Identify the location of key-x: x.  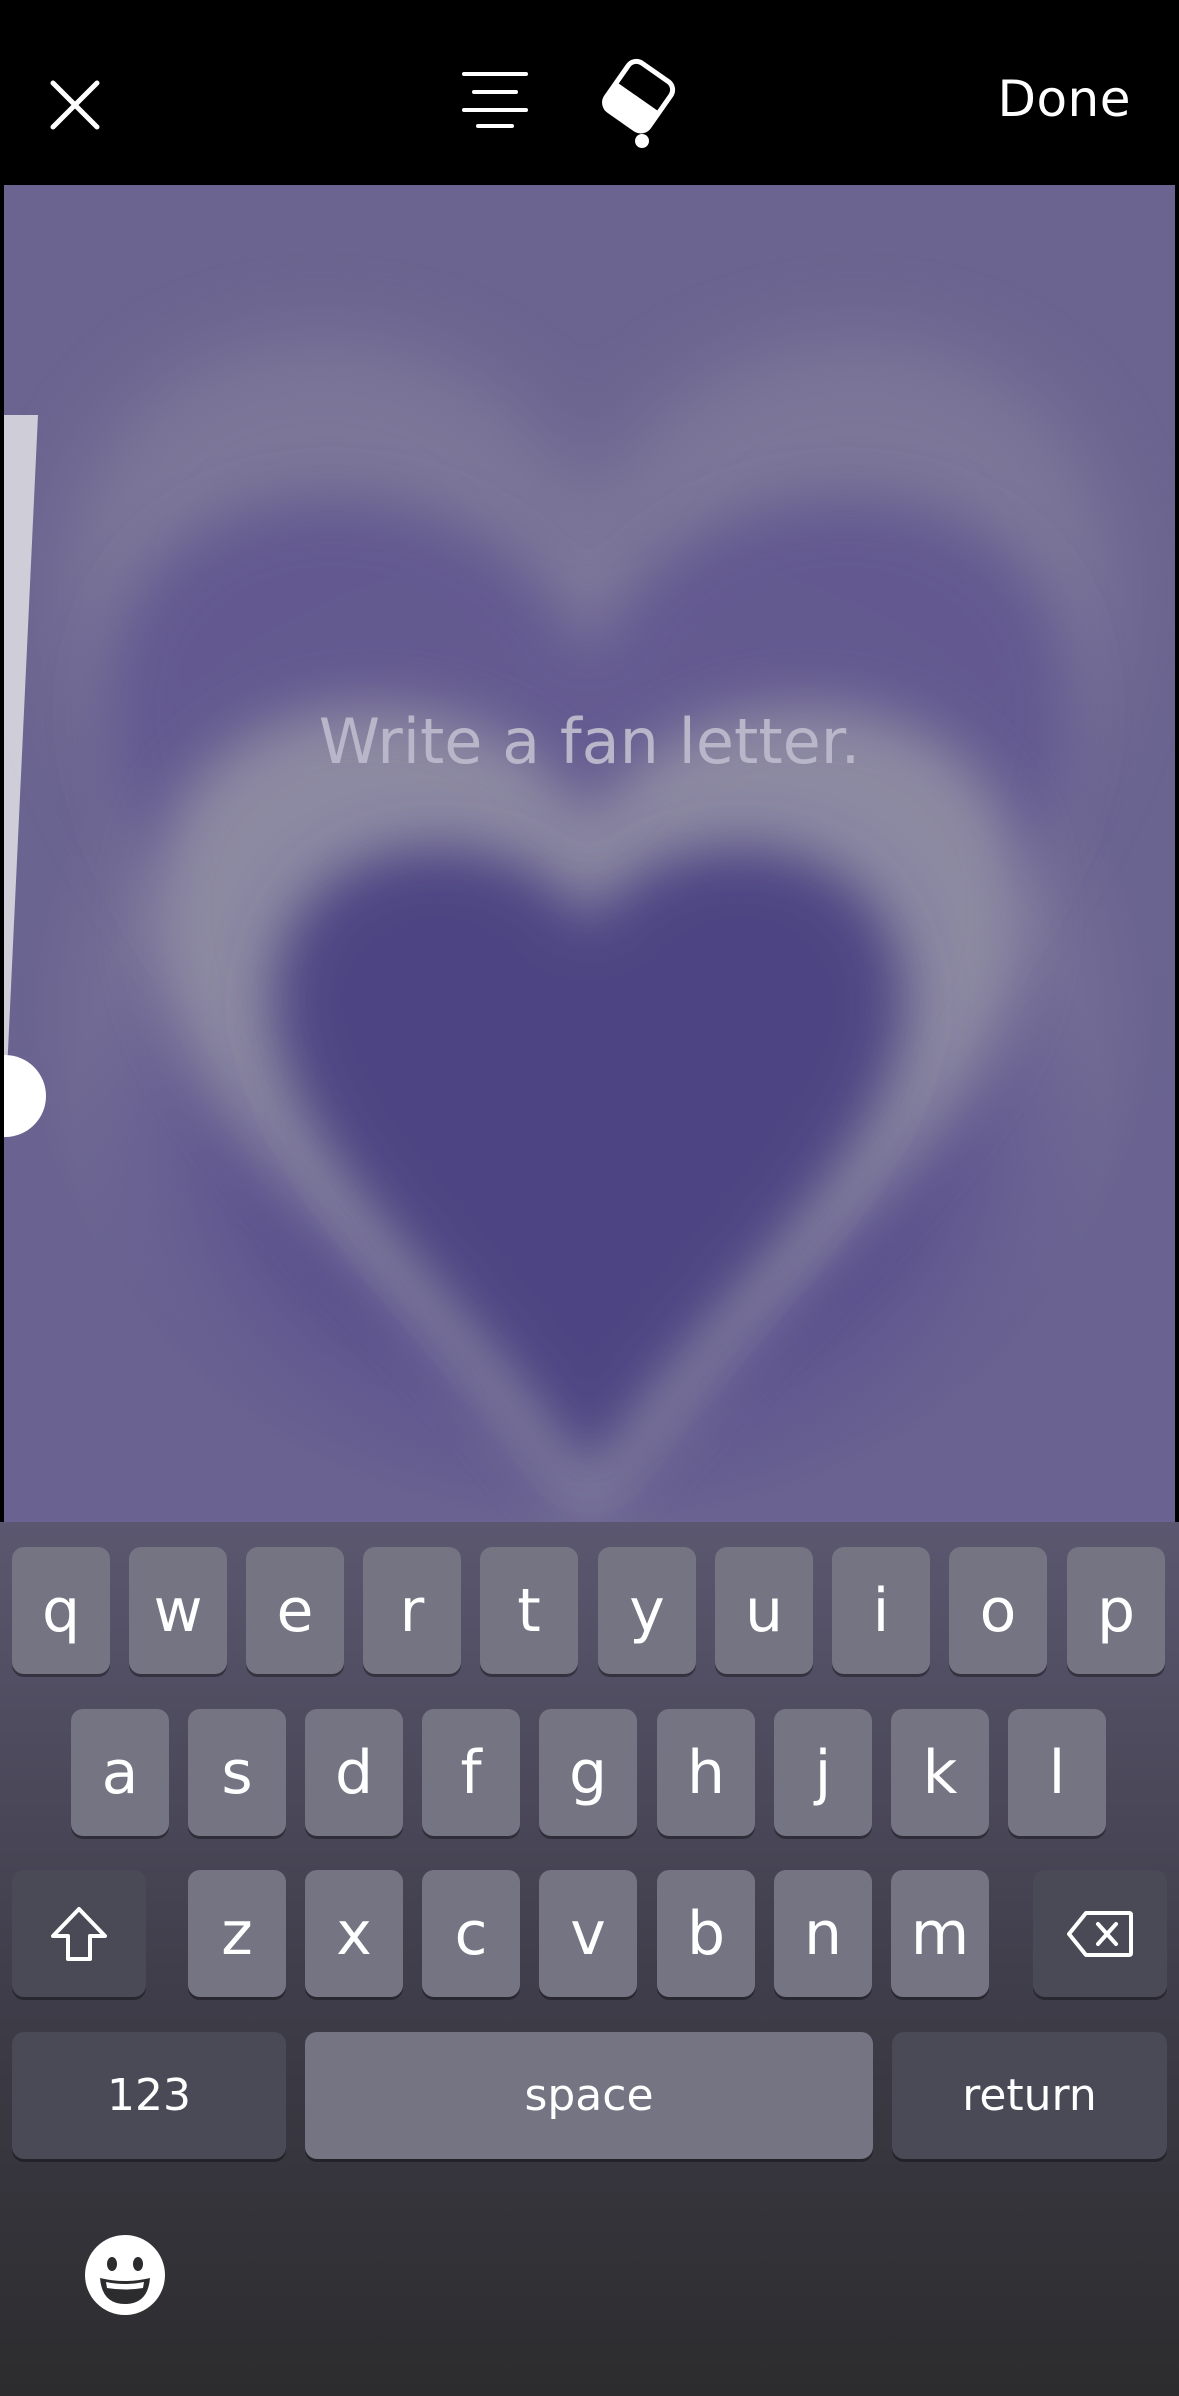
(354, 1933).